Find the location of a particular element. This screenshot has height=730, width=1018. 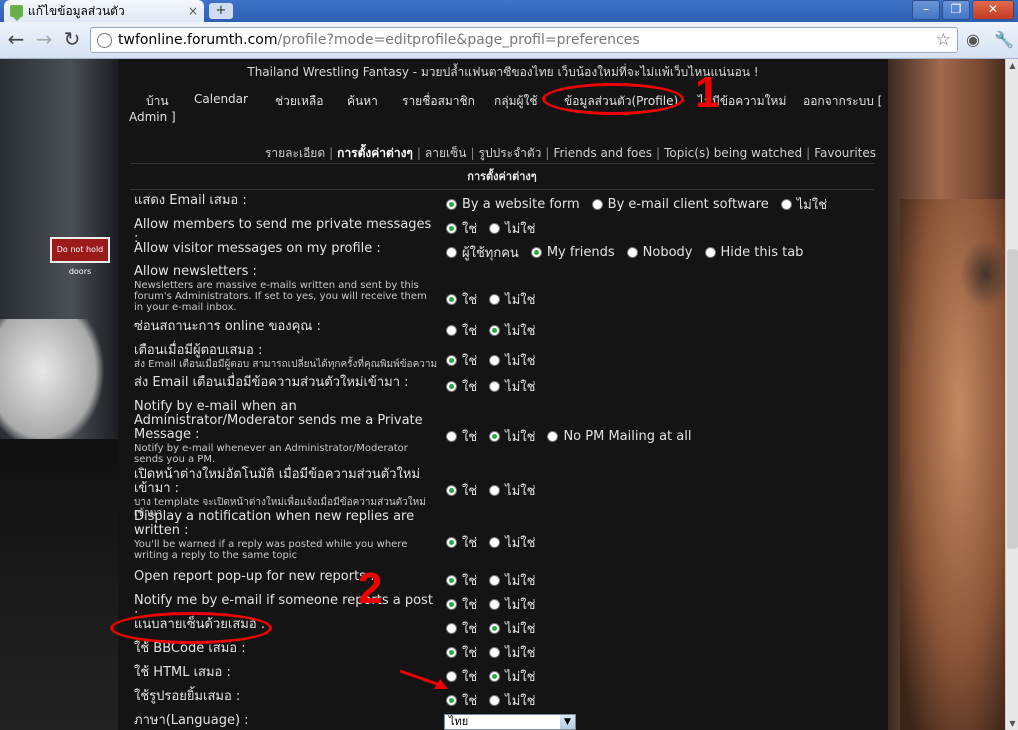

new-tab-button: + is located at coordinates (221, 11).